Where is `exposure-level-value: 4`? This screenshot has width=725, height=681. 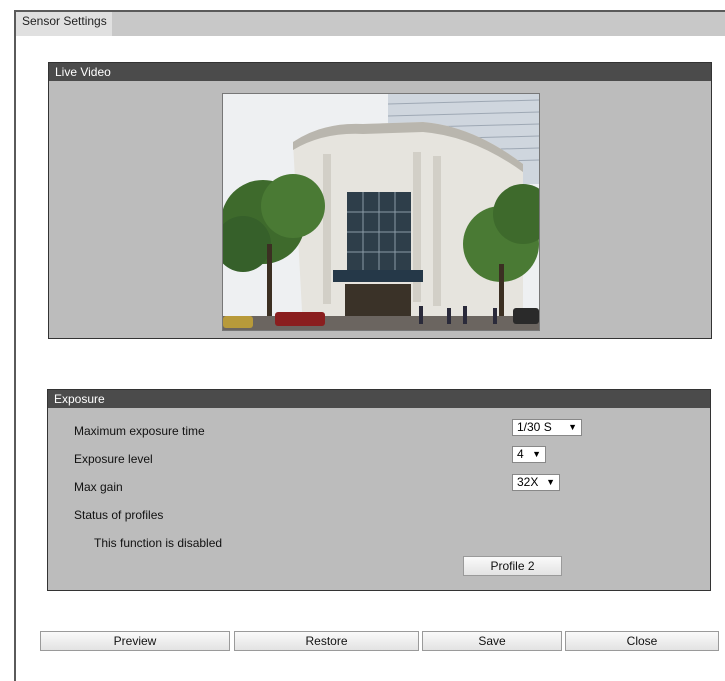
exposure-level-value: 4 is located at coordinates (520, 454).